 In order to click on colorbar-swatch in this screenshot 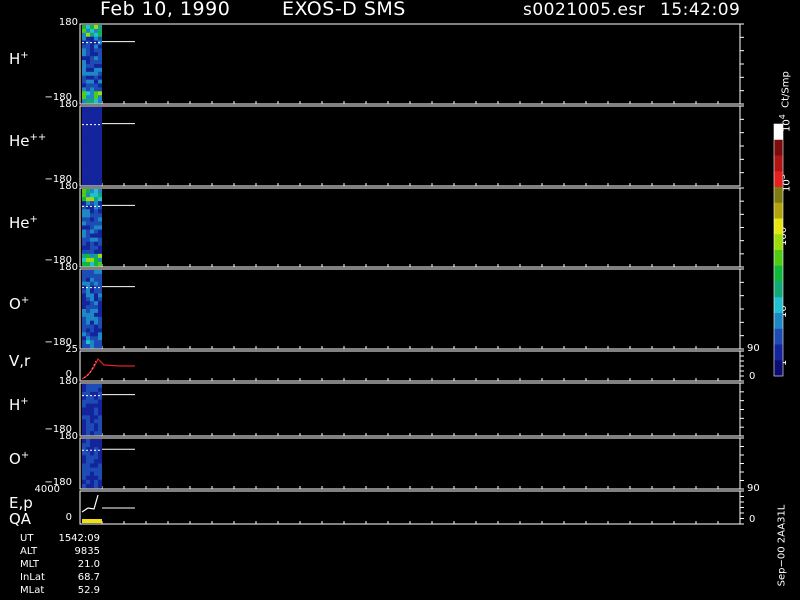, I will do `click(778, 273)`.